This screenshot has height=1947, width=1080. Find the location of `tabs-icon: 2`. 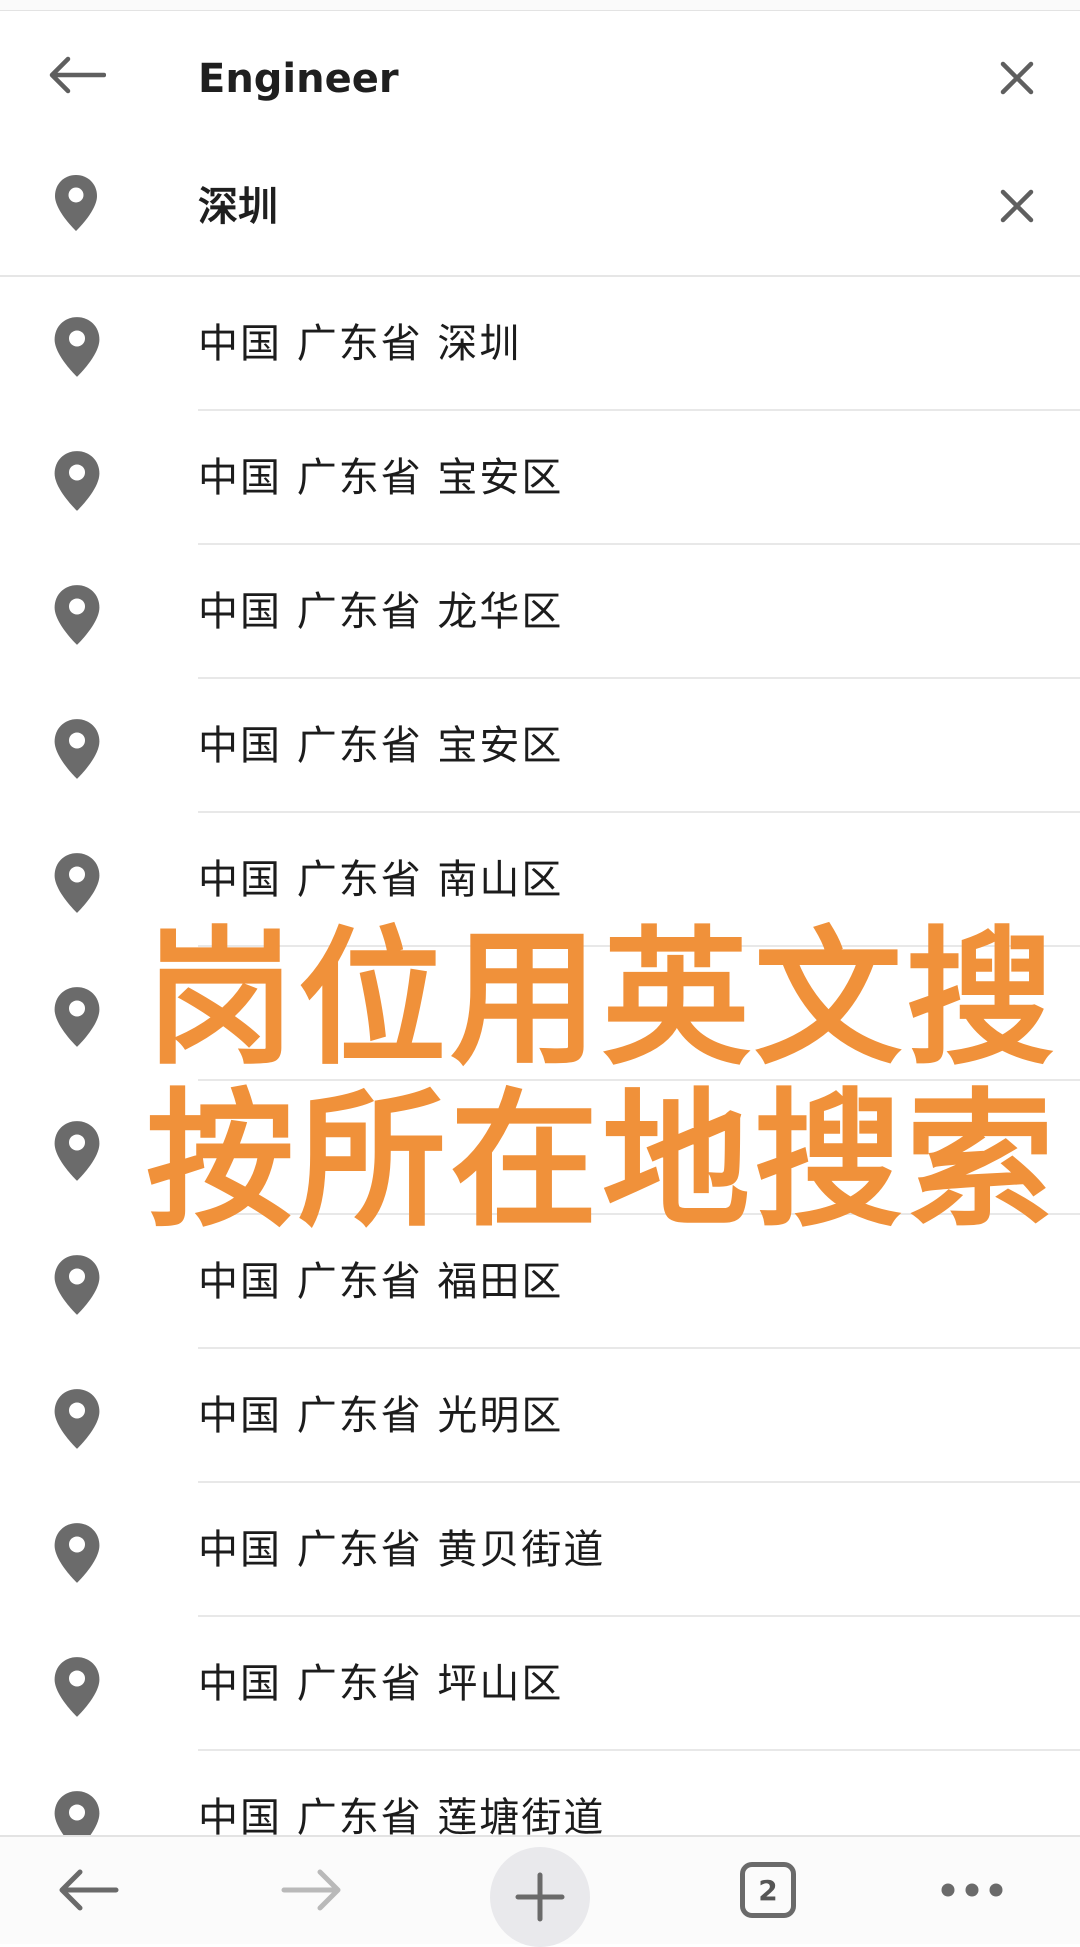

tabs-icon: 2 is located at coordinates (768, 1890).